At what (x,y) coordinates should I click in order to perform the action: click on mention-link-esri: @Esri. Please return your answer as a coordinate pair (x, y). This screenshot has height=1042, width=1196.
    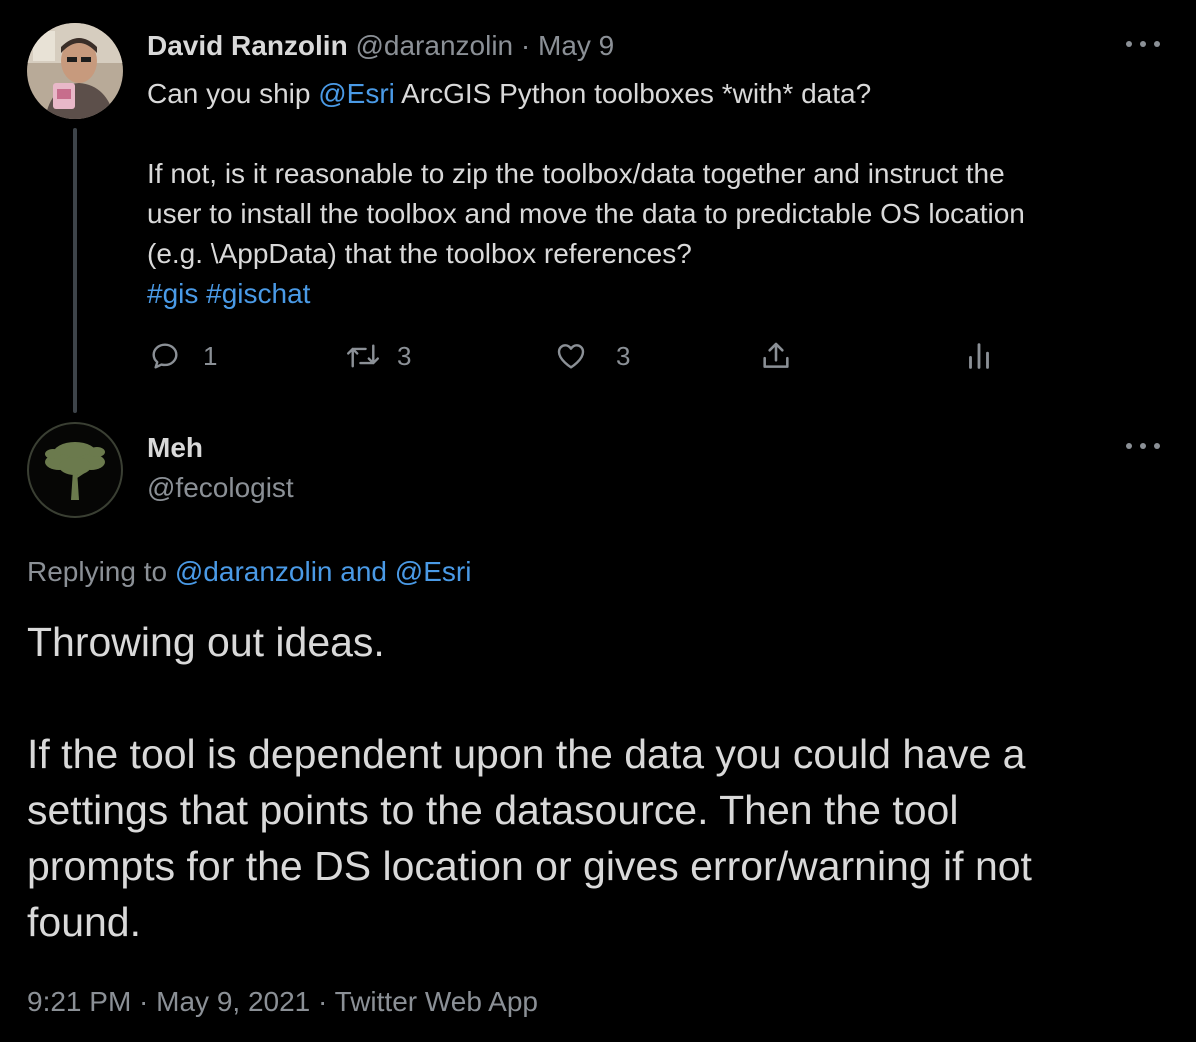
    Looking at the image, I should click on (356, 93).